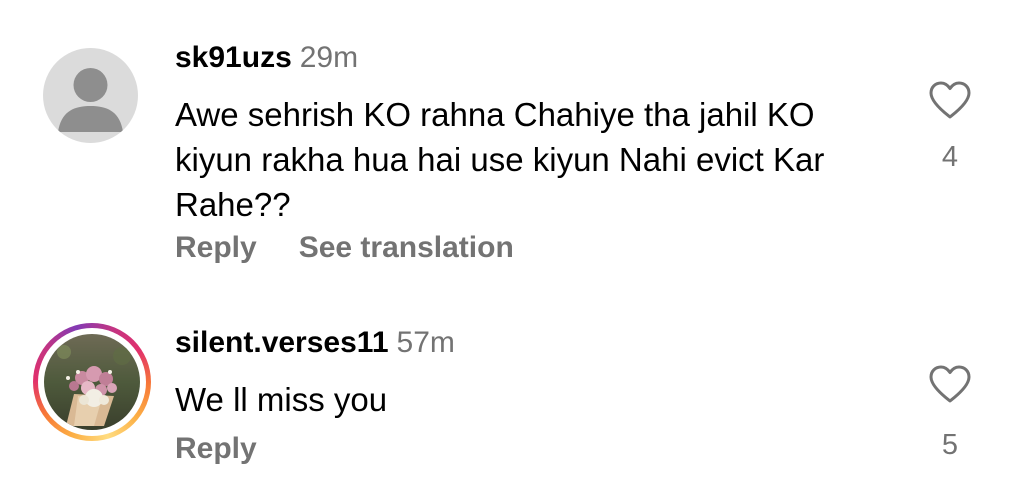 The height and width of the screenshot is (494, 1024). I want to click on username: silent.verses11, so click(282, 342).